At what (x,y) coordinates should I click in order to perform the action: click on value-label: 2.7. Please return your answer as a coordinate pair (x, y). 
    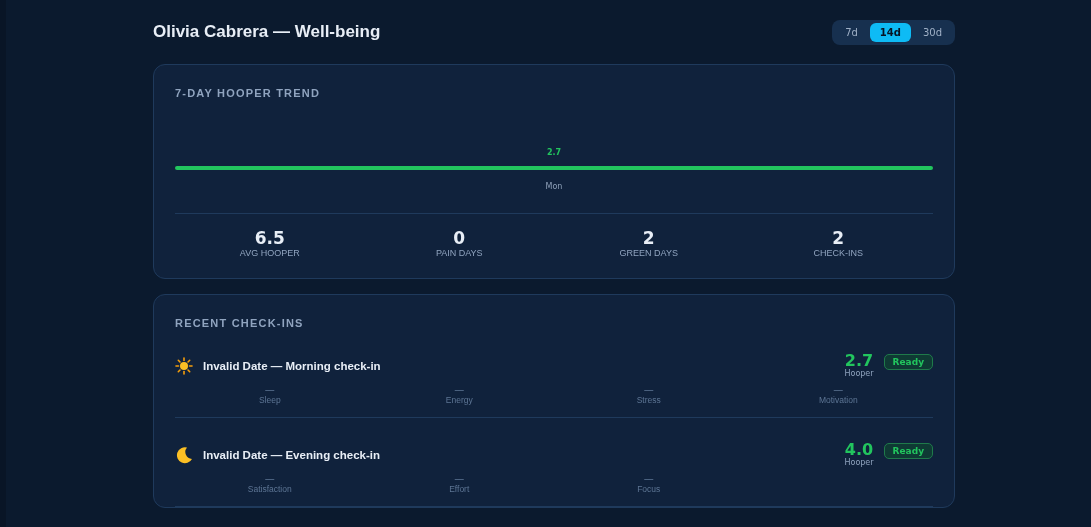
    Looking at the image, I should click on (554, 152).